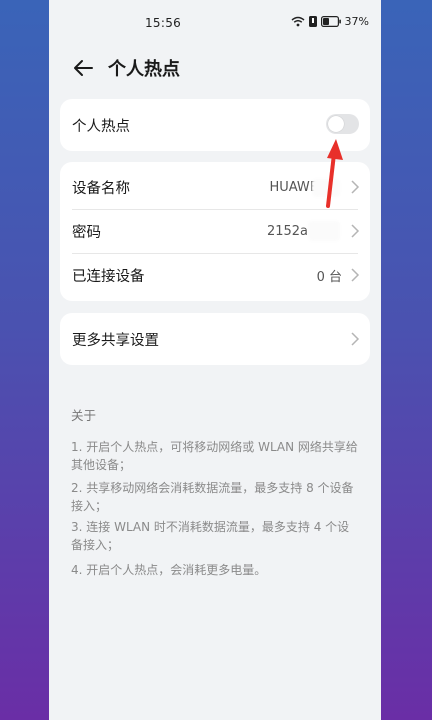 Image resolution: width=432 pixels, height=720 pixels. Describe the element at coordinates (169, 570) in the screenshot. I see `about-item-4: 4. 开启个人热点，会消耗更多电量。` at that location.